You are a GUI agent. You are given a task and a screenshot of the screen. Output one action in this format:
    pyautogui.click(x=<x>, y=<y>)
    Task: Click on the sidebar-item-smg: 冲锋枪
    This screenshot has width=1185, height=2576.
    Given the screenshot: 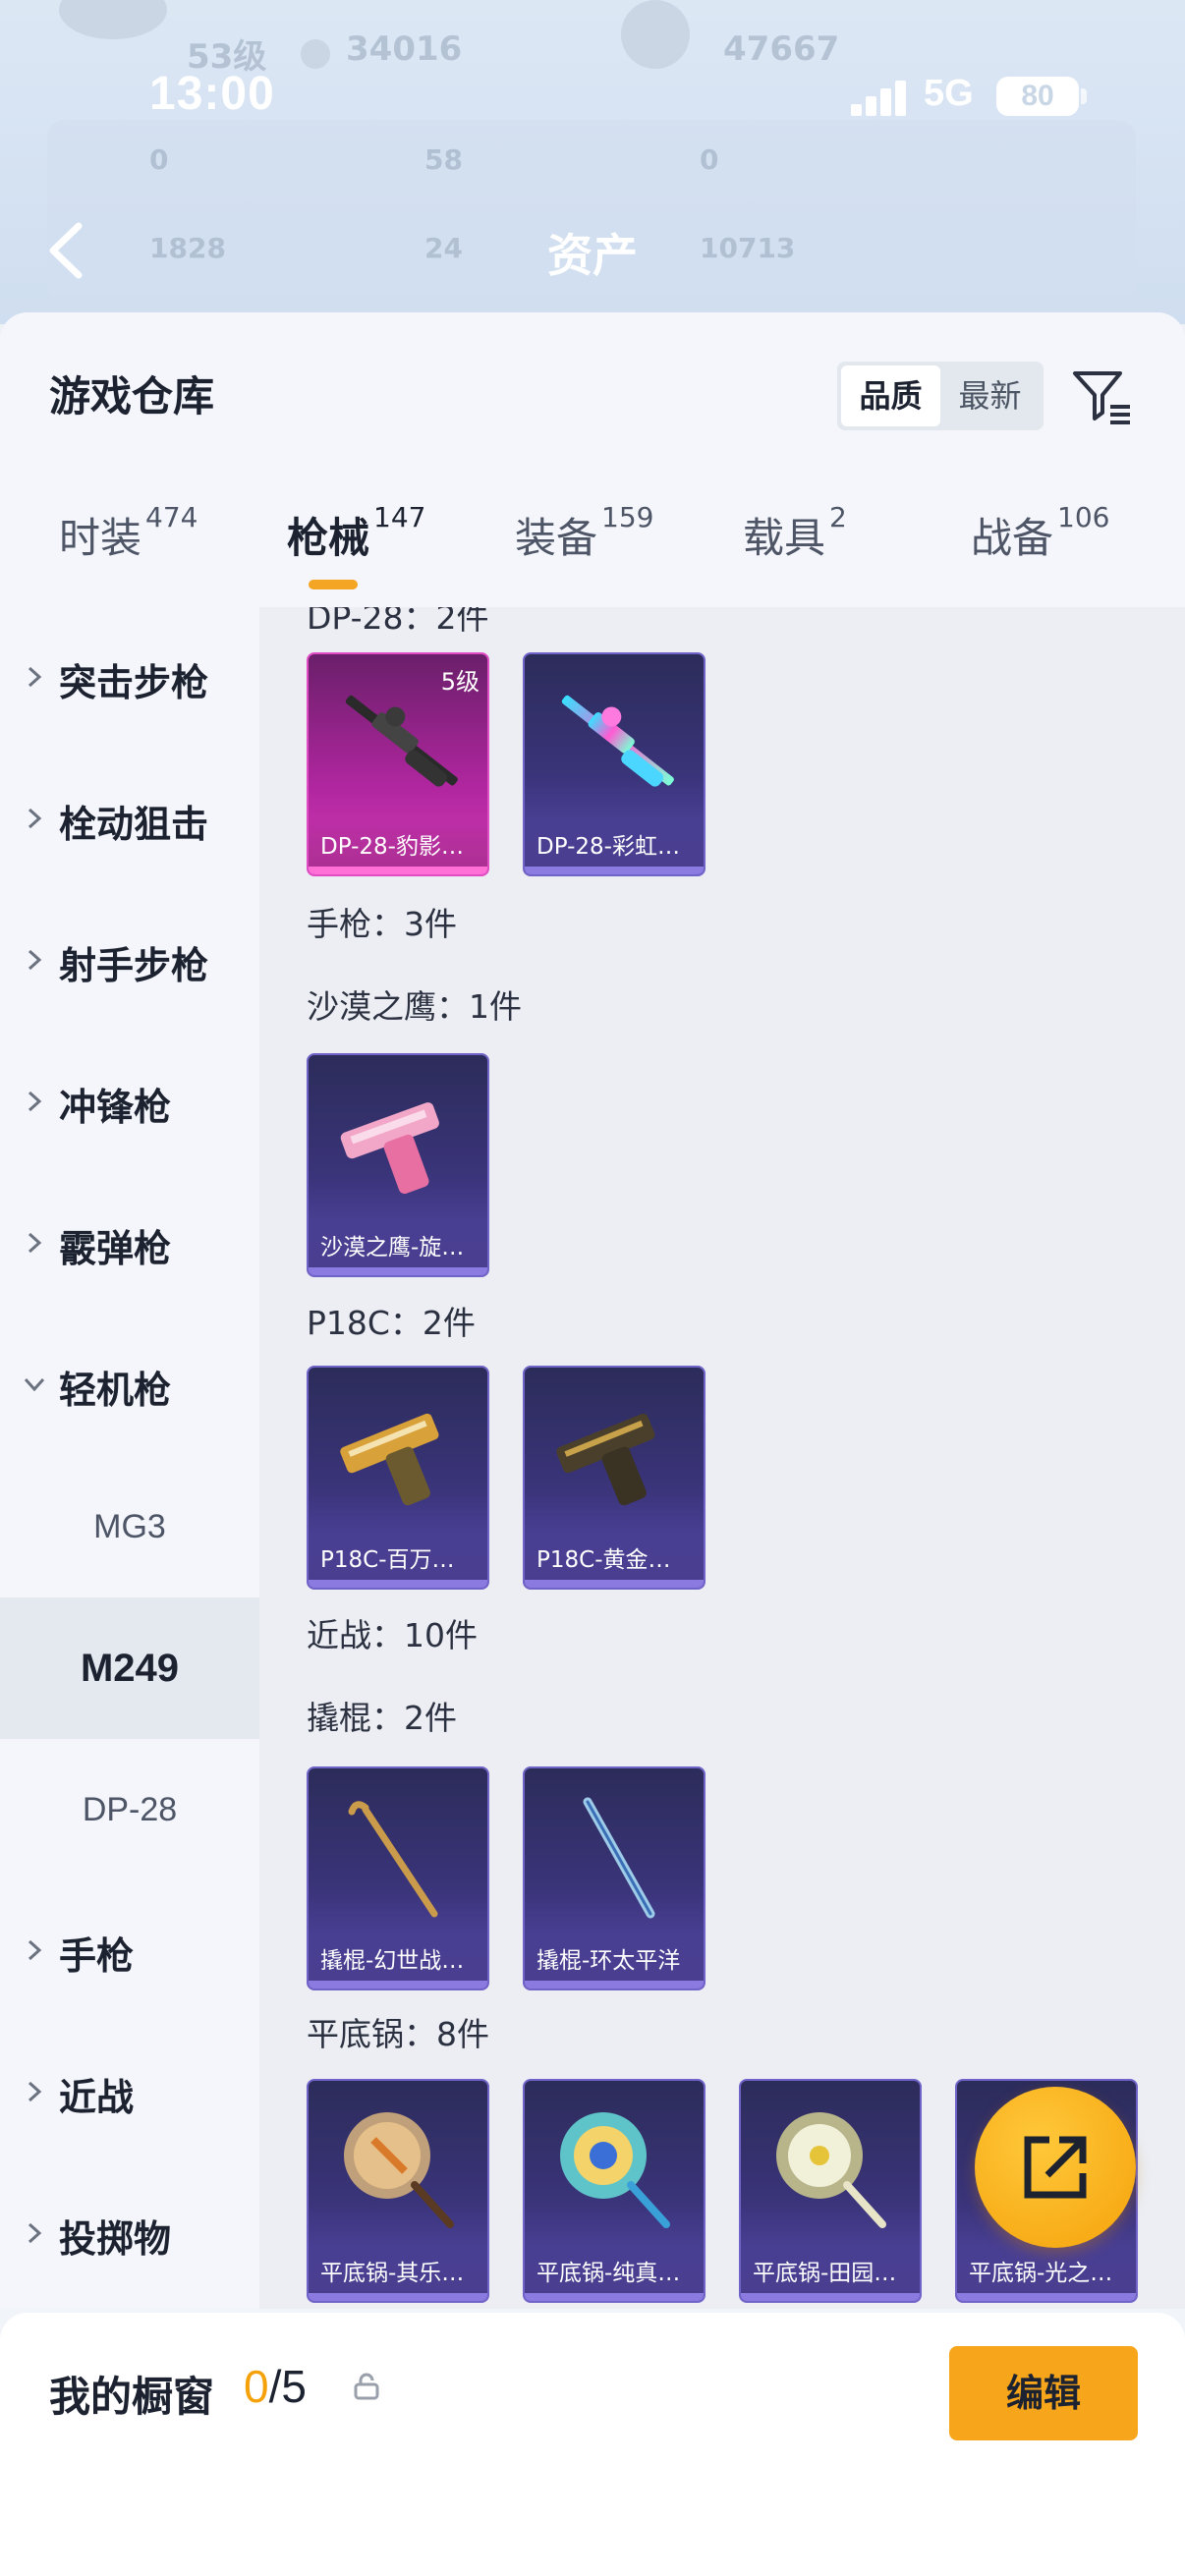 What is the action you would take?
    pyautogui.click(x=130, y=1102)
    